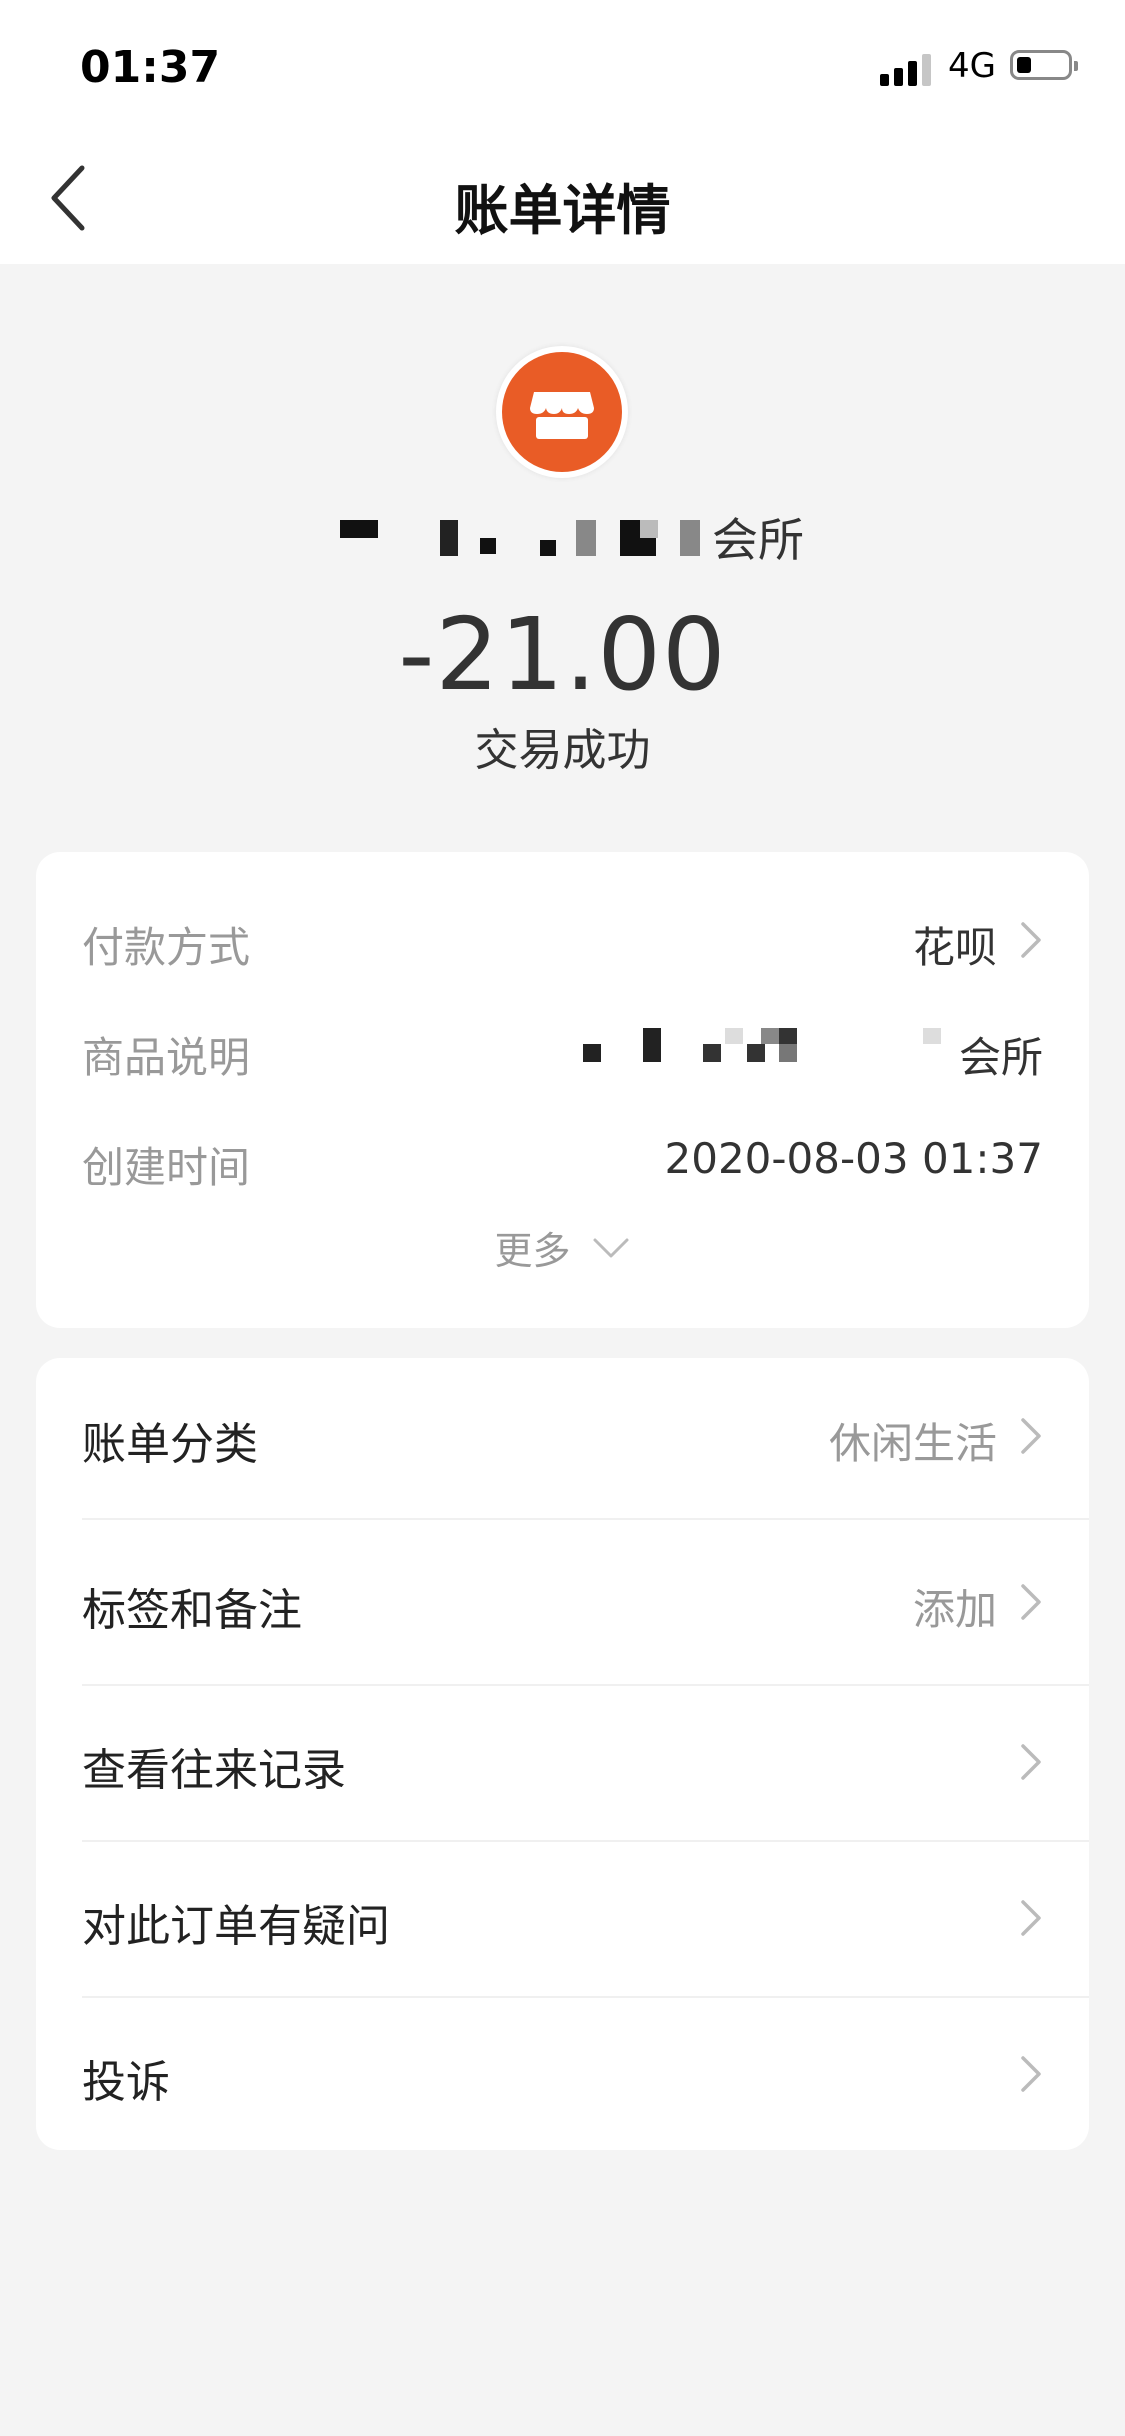 This screenshot has width=1125, height=2436. What do you see at coordinates (562, 2074) in the screenshot?
I see `complaint-row: 投诉` at bounding box center [562, 2074].